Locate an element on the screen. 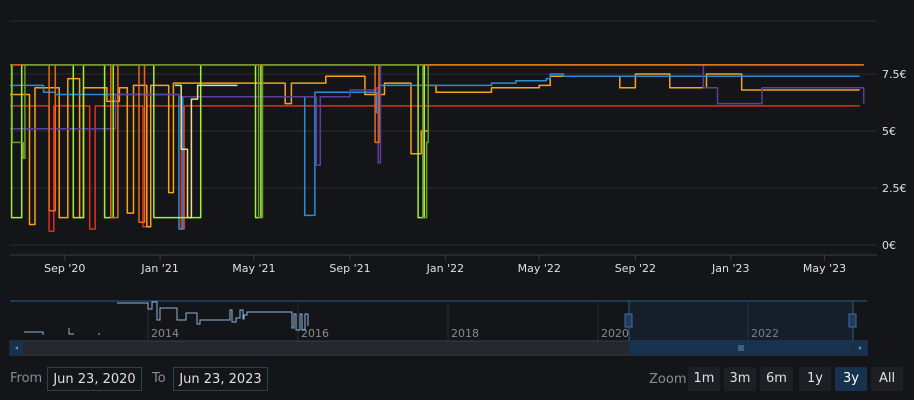 The width and height of the screenshot is (914, 400). x-tick-label: Sep '22 is located at coordinates (635, 268).